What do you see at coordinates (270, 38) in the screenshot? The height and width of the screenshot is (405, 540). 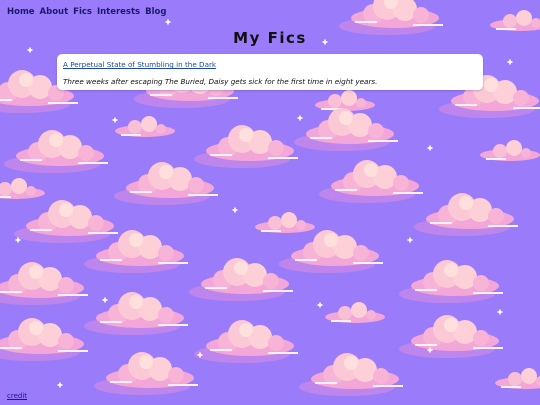 I see `page-title: My Fics` at bounding box center [270, 38].